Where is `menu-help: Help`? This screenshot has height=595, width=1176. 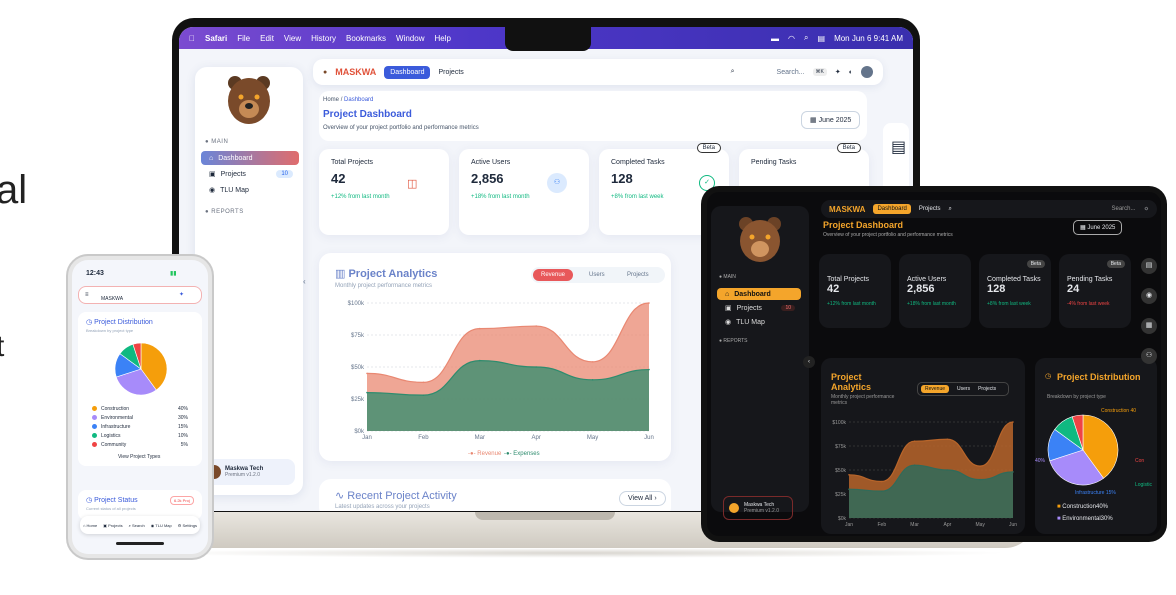
menu-help: Help is located at coordinates (442, 38).